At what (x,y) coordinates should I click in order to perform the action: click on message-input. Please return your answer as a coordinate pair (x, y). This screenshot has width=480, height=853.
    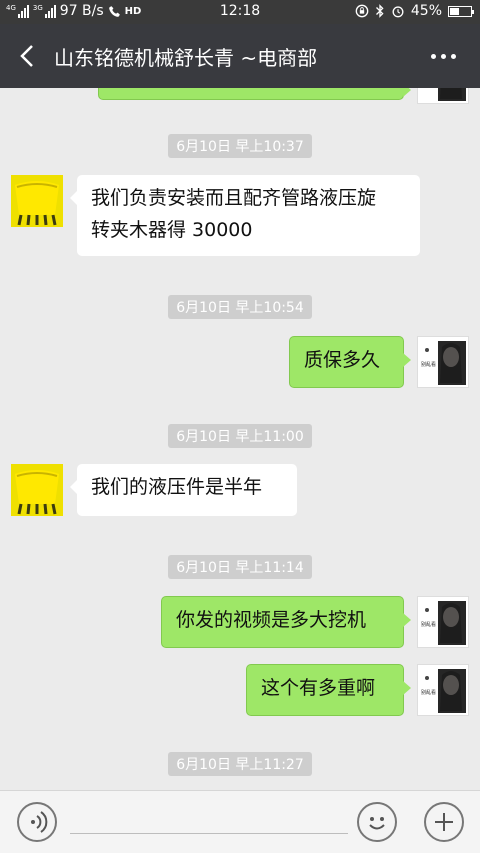
    Looking at the image, I should click on (209, 833).